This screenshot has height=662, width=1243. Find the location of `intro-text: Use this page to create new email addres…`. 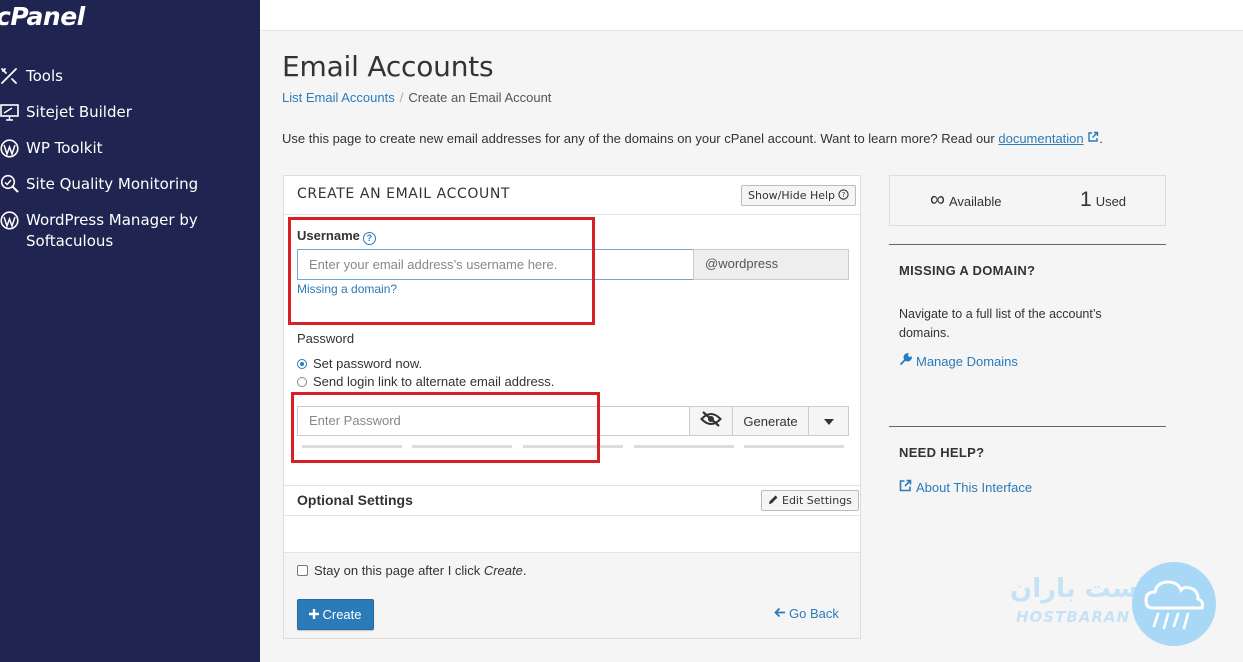

intro-text: Use this page to create new email addres… is located at coordinates (692, 138).